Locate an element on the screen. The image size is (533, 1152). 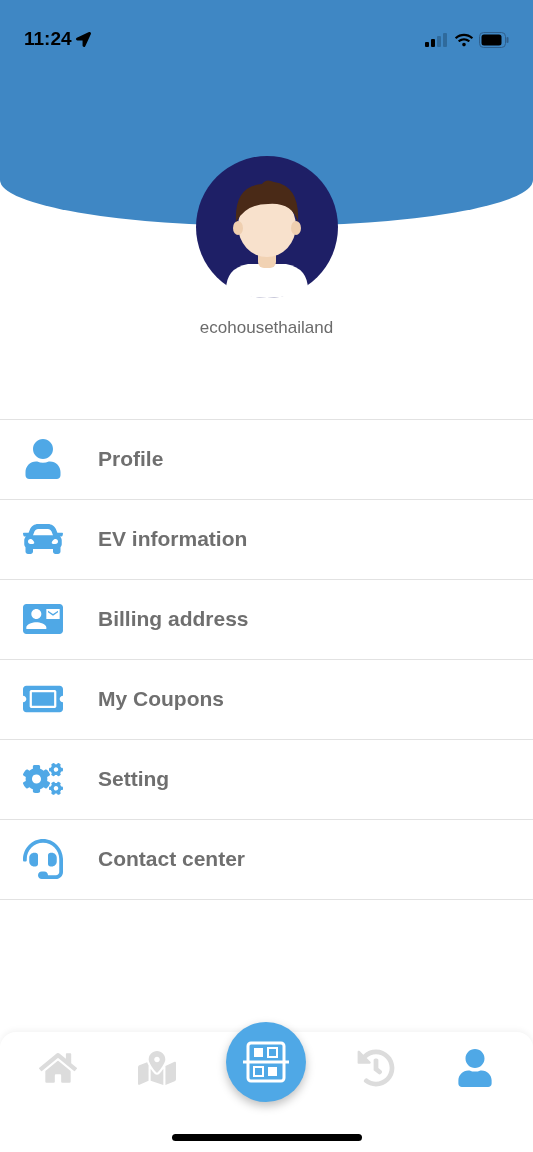
menu-item: My Coupons is located at coordinates (266, 699).